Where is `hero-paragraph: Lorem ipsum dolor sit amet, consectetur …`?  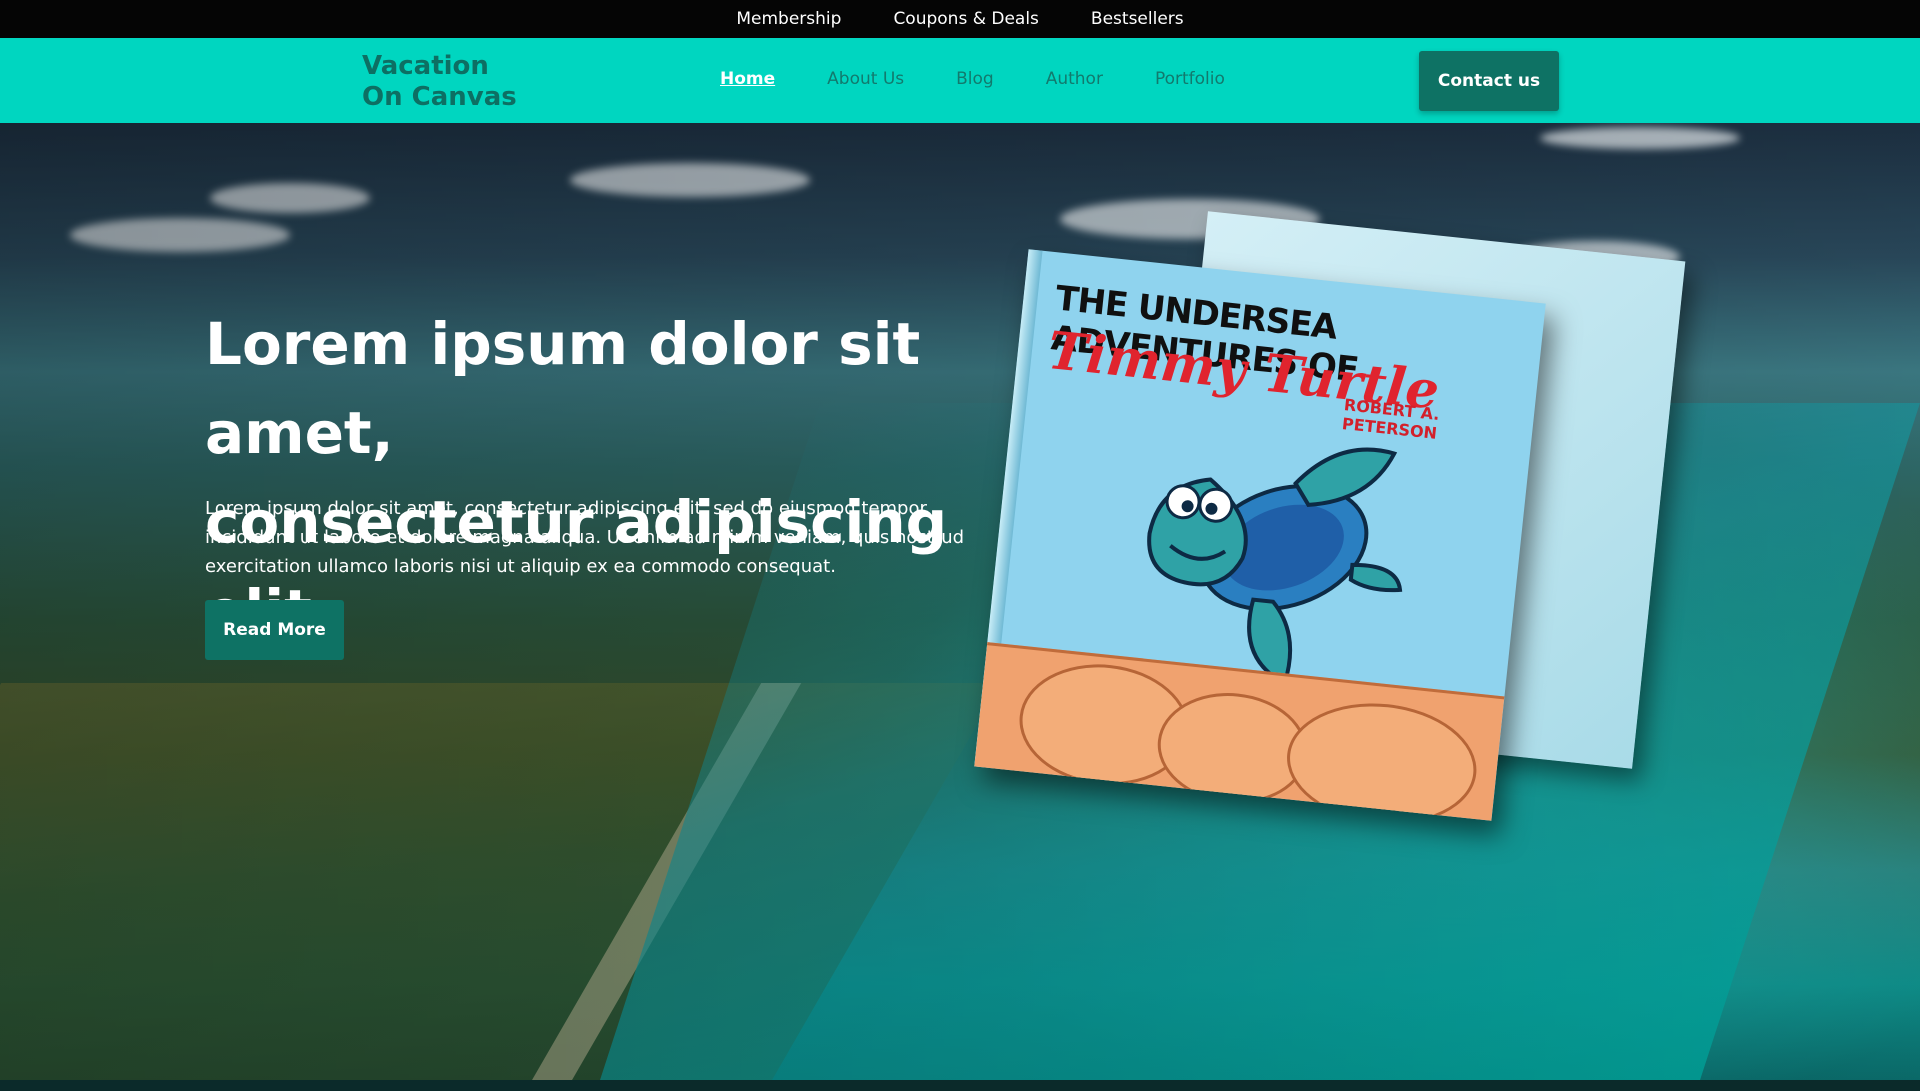 hero-paragraph: Lorem ipsum dolor sit amet, consectetur … is located at coordinates (585, 537).